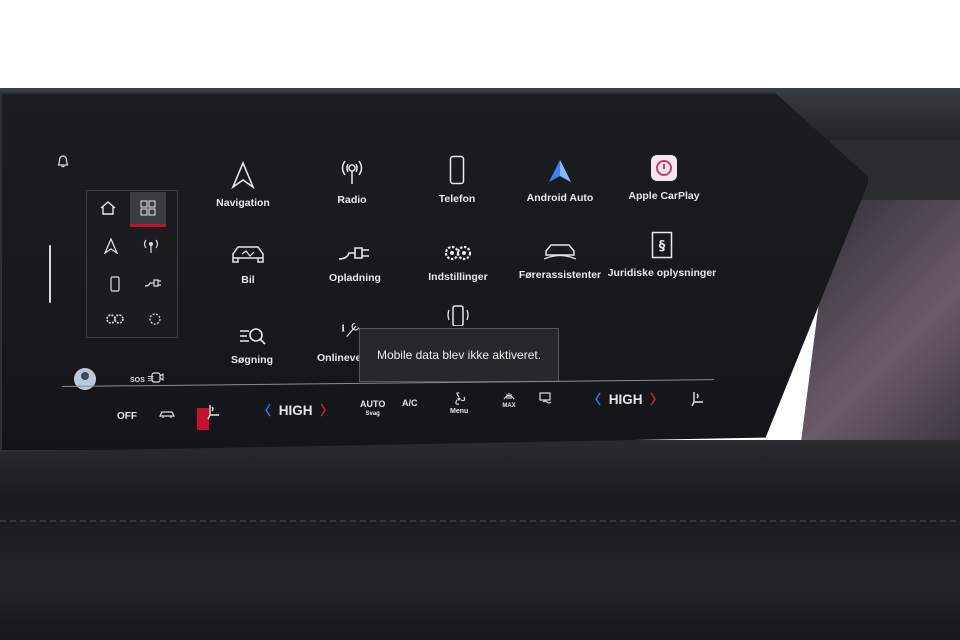  I want to click on climate-off-button: OFF, so click(127, 416).